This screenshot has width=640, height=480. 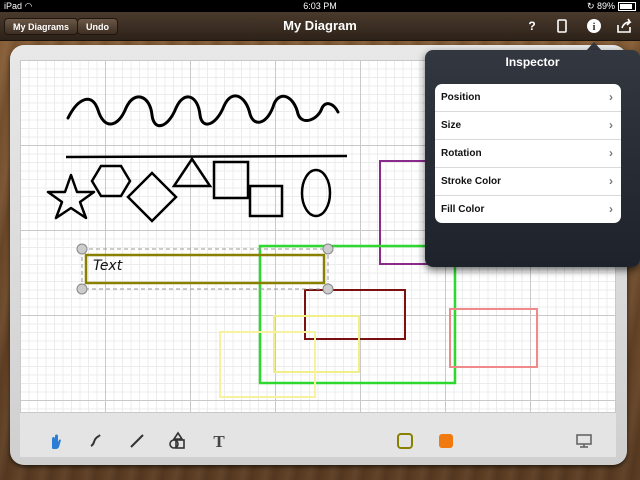 I want to click on selection-handle-bl, so click(x=82, y=289).